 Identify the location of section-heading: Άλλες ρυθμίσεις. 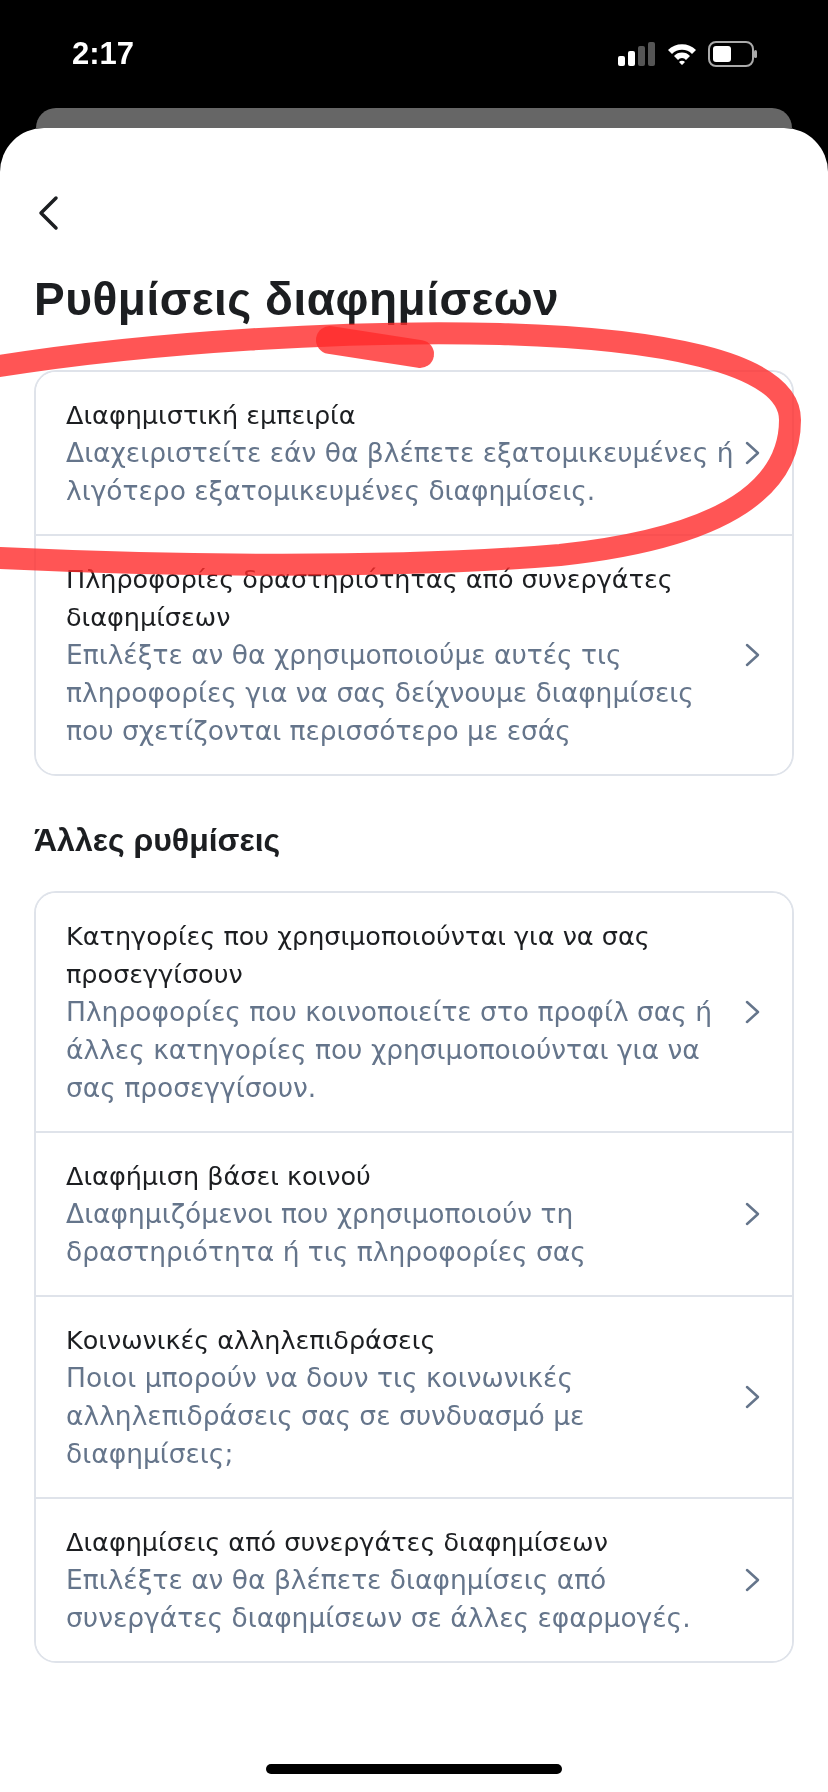
(158, 840).